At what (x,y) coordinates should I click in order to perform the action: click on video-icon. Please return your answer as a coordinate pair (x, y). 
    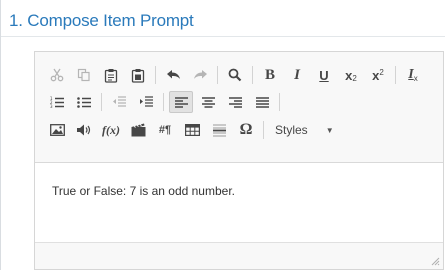
    Looking at the image, I should click on (138, 130).